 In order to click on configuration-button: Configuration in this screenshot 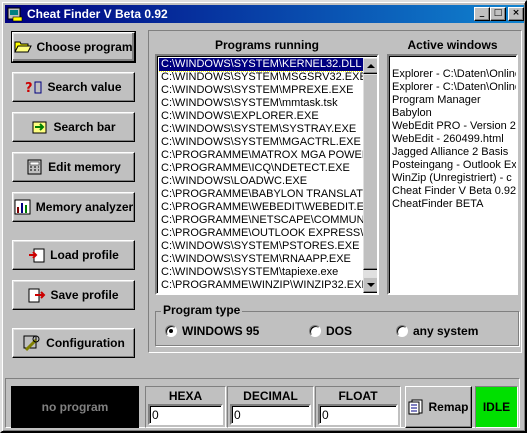, I will do `click(73, 343)`.